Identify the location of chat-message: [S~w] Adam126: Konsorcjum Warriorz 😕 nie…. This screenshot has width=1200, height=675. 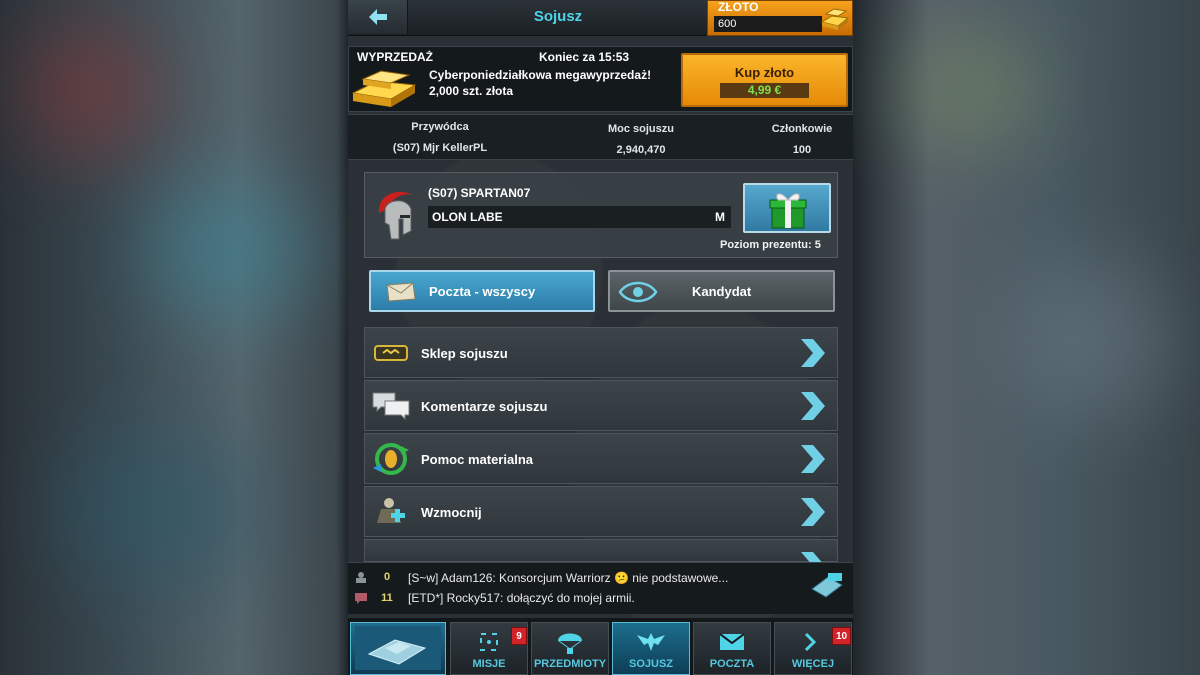
(568, 578).